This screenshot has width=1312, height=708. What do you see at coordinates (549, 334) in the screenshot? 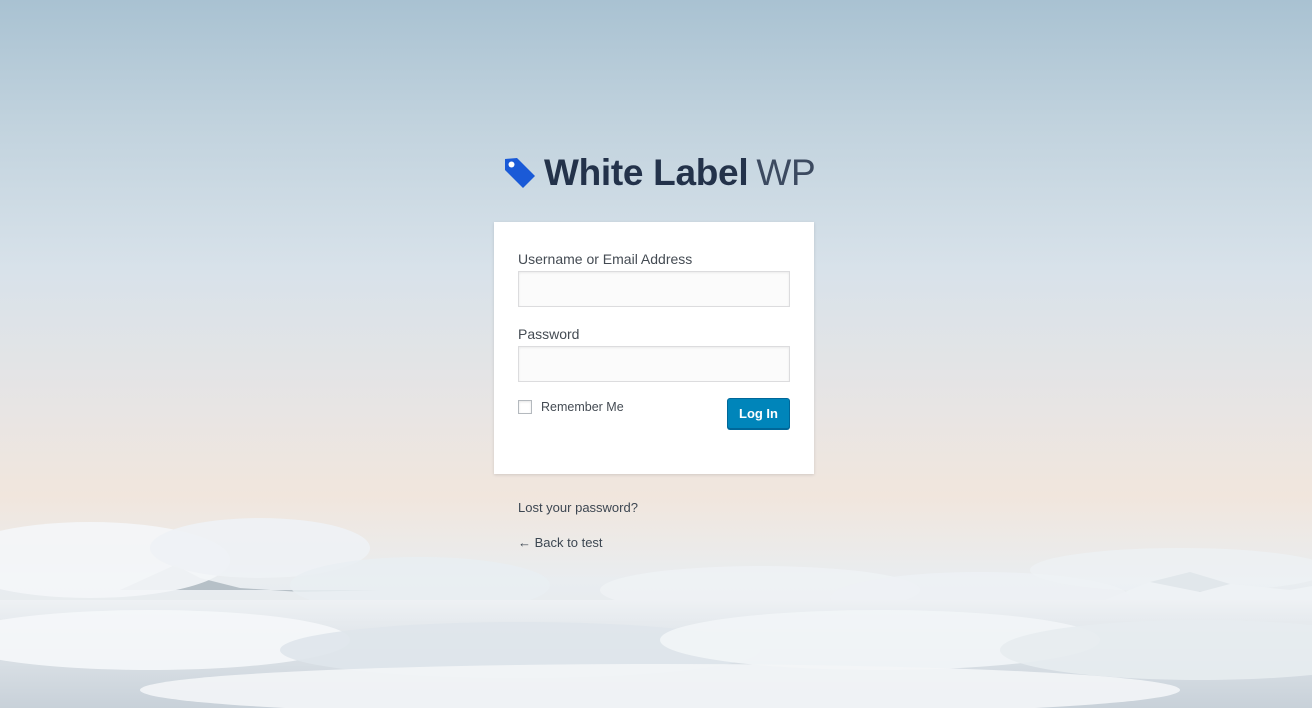
I see `password-label: Password` at bounding box center [549, 334].